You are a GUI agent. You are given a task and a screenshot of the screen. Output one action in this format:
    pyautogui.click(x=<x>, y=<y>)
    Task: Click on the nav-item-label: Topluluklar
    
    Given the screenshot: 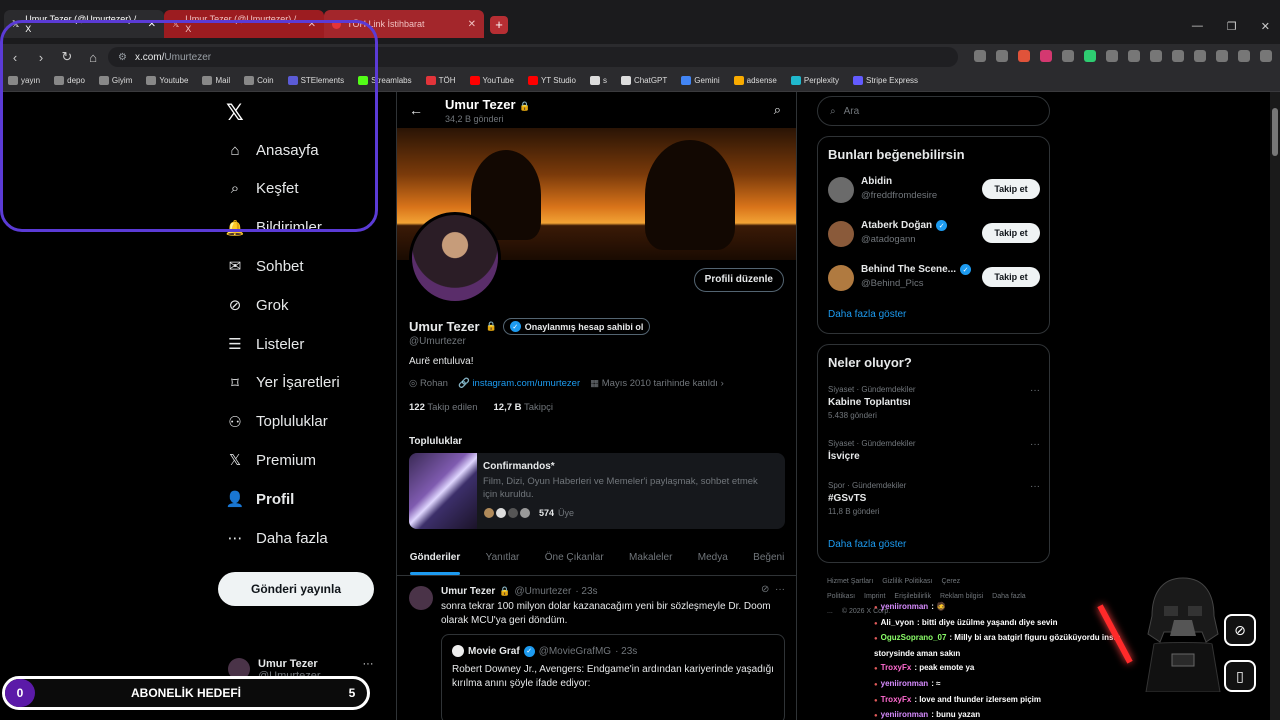 What is the action you would take?
    pyautogui.click(x=292, y=422)
    